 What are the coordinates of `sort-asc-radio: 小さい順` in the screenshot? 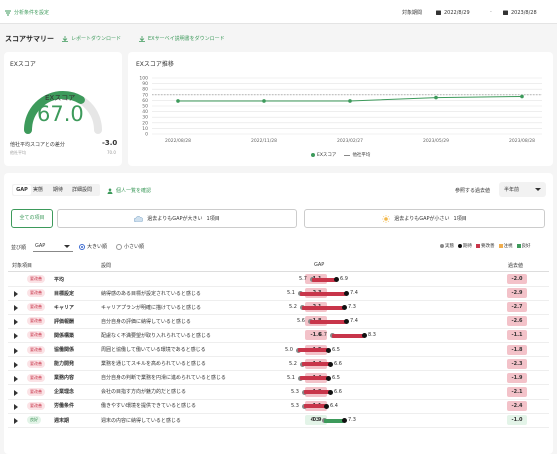 It's located at (130, 246).